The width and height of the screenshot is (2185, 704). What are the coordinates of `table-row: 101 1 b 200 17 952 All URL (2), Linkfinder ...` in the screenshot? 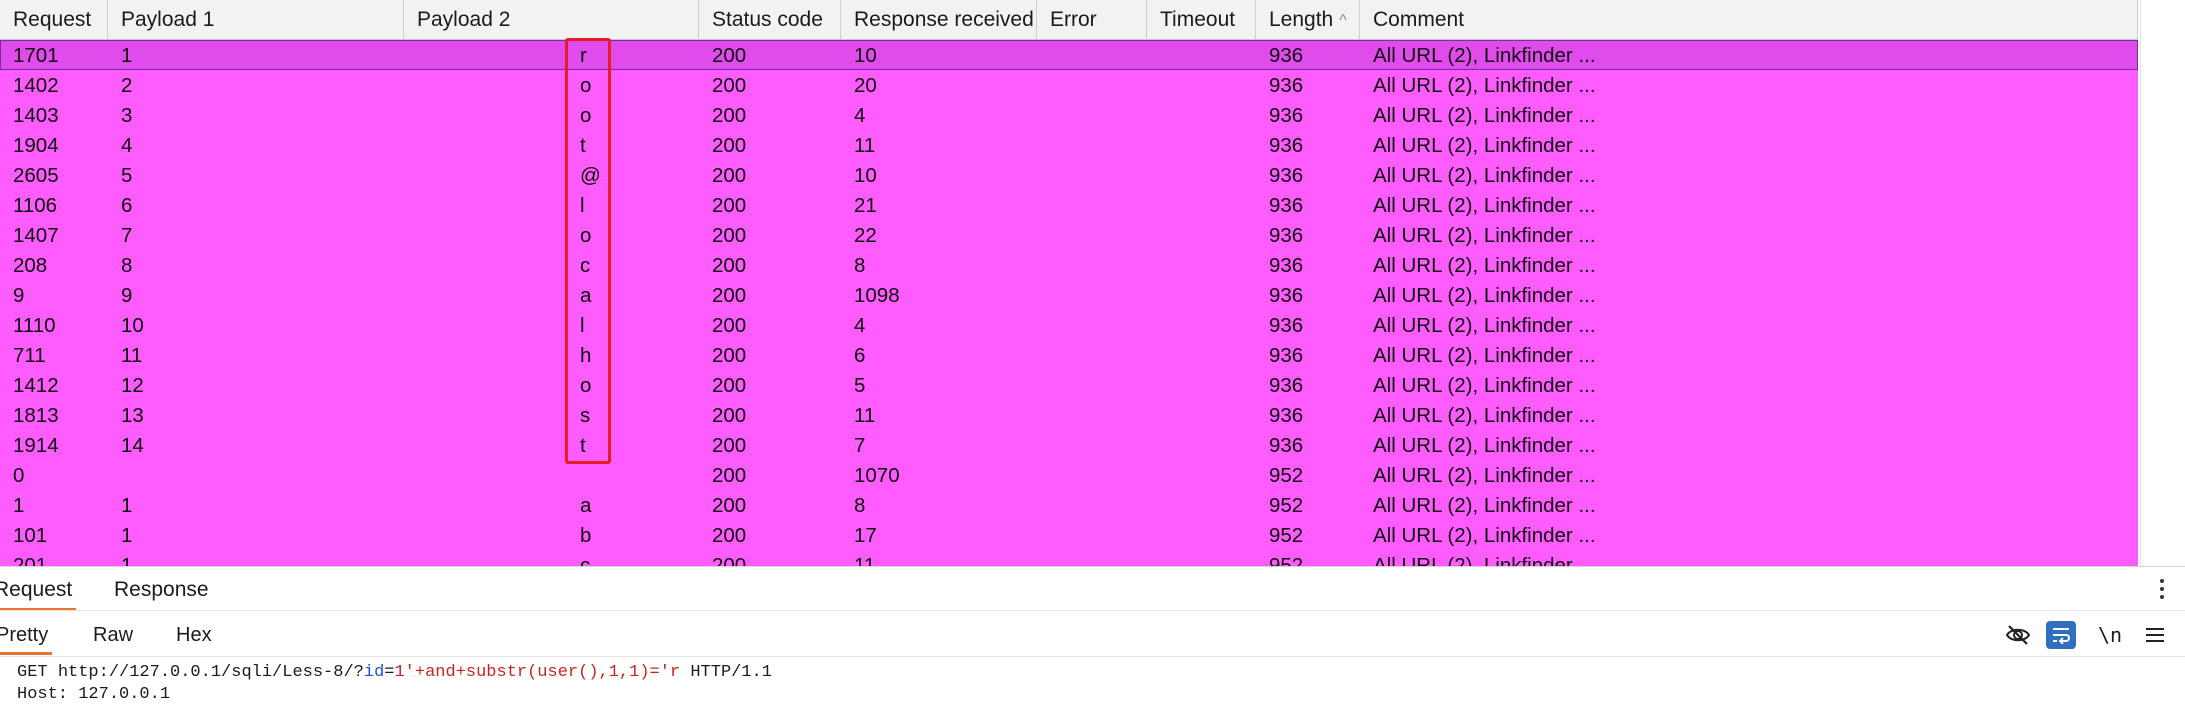 It's located at (1069, 535).